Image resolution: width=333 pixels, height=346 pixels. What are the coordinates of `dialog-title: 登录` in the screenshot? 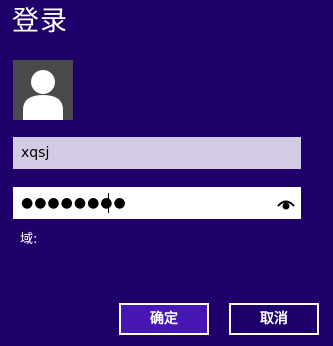 It's located at (40, 21).